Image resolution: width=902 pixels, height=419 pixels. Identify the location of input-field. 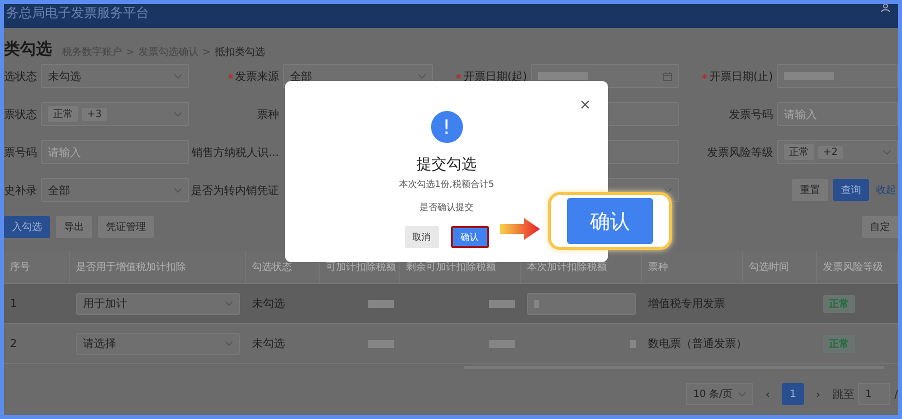
(581, 303).